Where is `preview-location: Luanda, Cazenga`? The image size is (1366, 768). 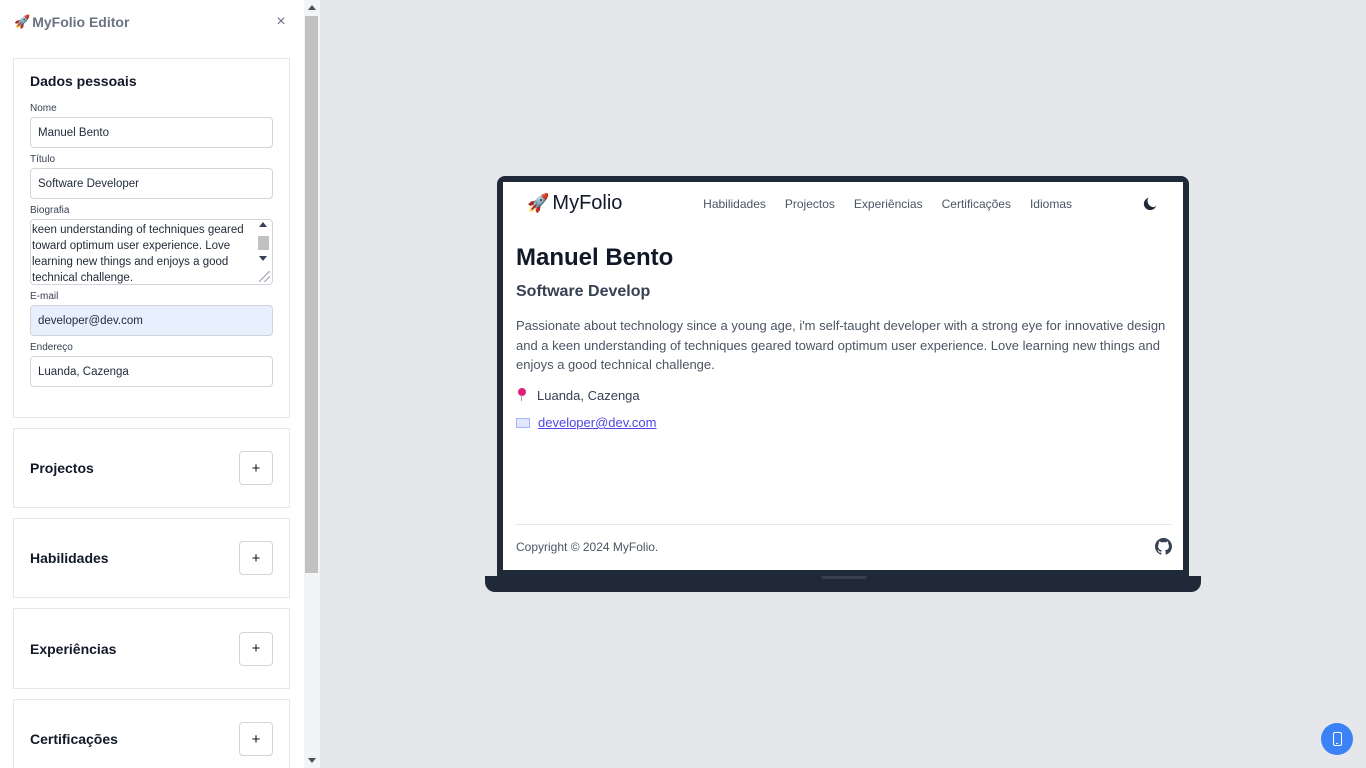 preview-location: Luanda, Cazenga is located at coordinates (578, 395).